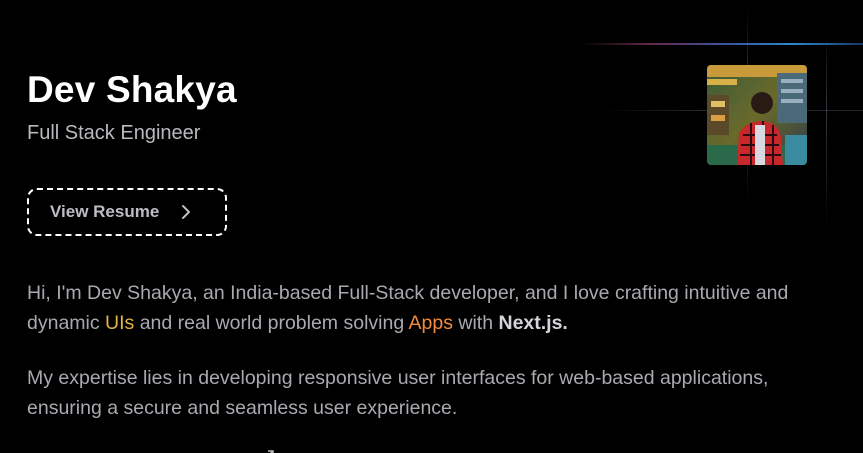 The width and height of the screenshot is (863, 453). What do you see at coordinates (826, 130) in the screenshot?
I see `decorative-grid-line` at bounding box center [826, 130].